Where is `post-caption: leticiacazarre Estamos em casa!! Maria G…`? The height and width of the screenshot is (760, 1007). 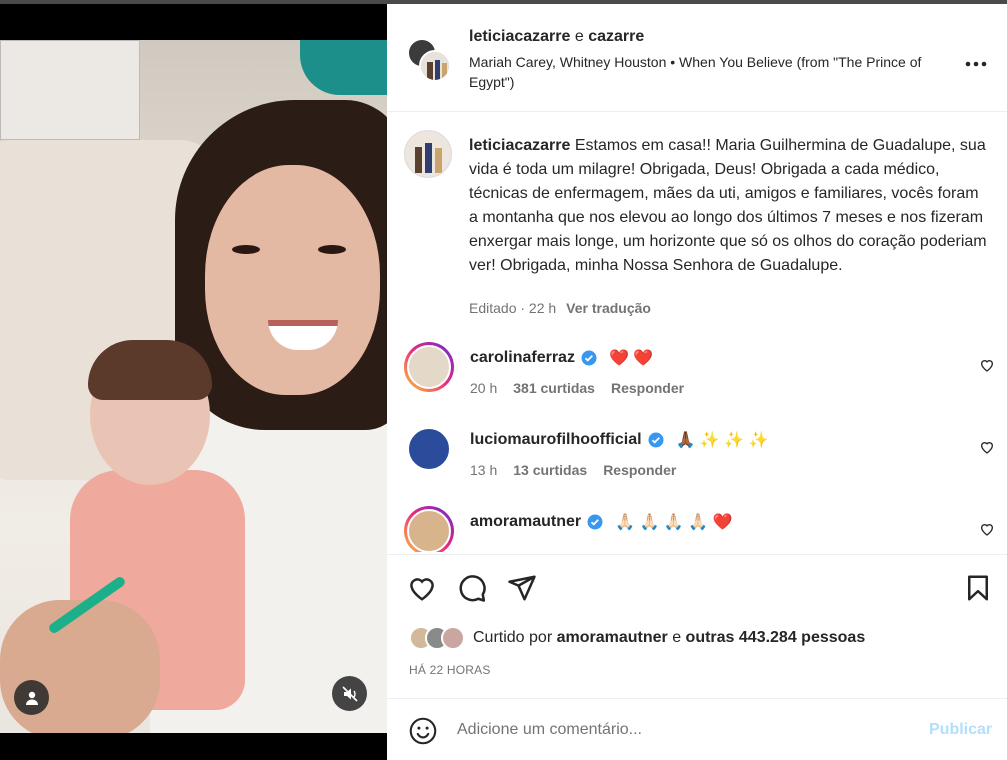
post-caption: leticiacazarre Estamos em casa!! Maria G… is located at coordinates (729, 206).